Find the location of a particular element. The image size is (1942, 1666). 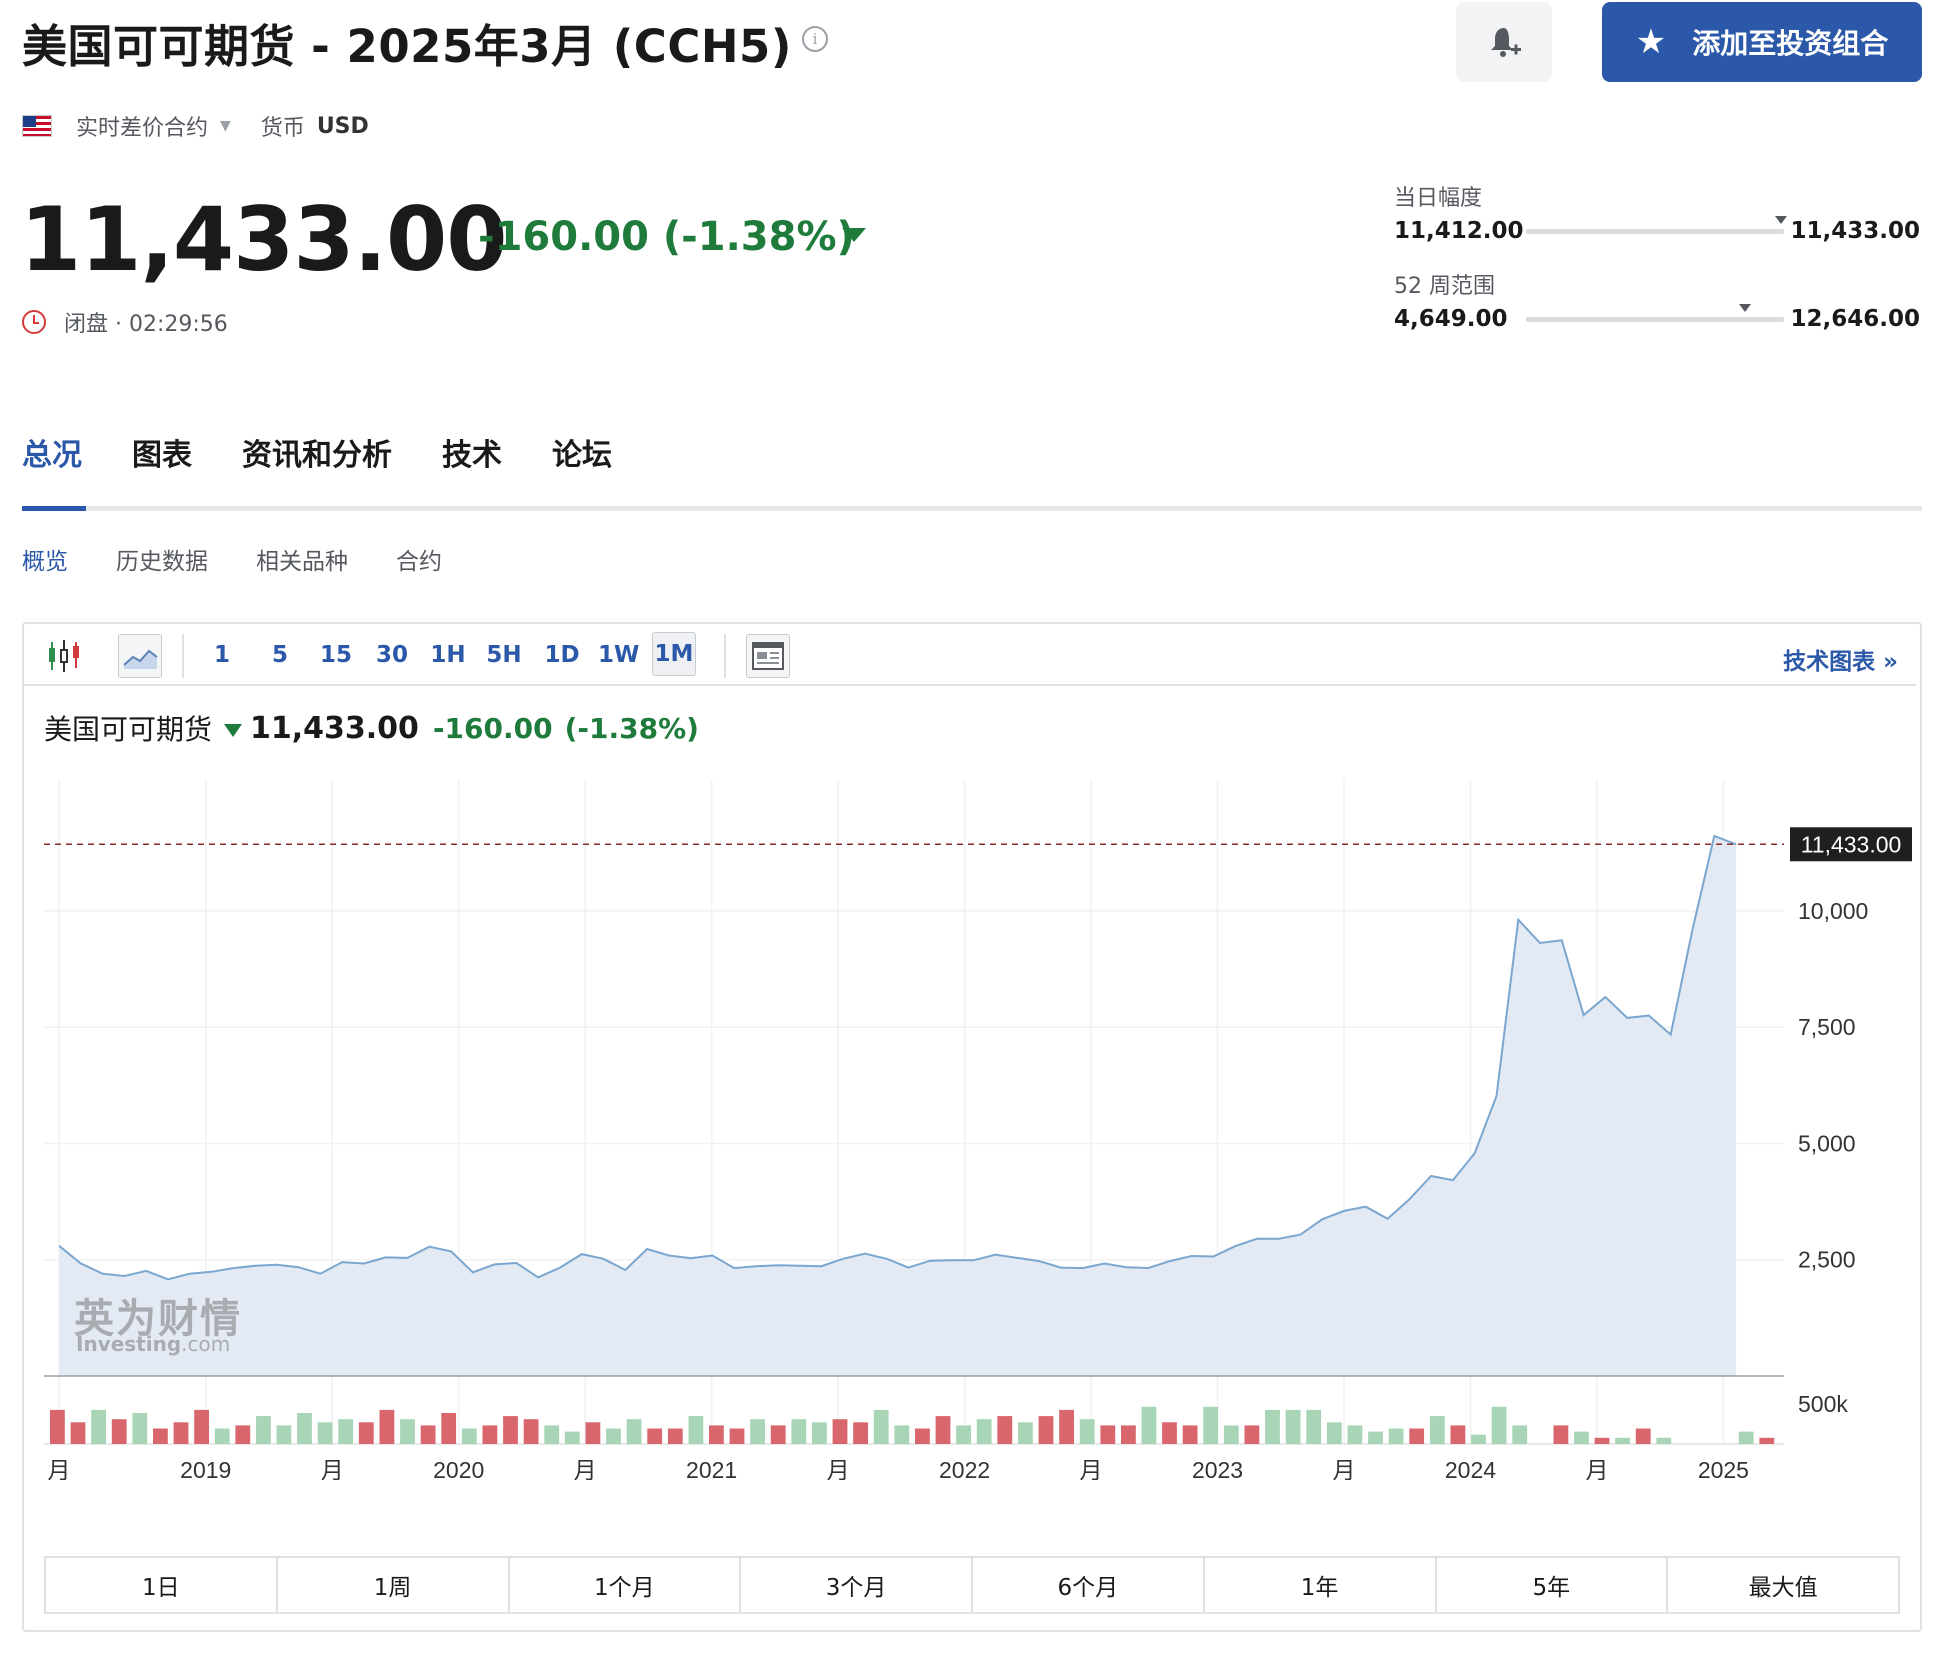

tab-overview: 总况 is located at coordinates (52, 452).